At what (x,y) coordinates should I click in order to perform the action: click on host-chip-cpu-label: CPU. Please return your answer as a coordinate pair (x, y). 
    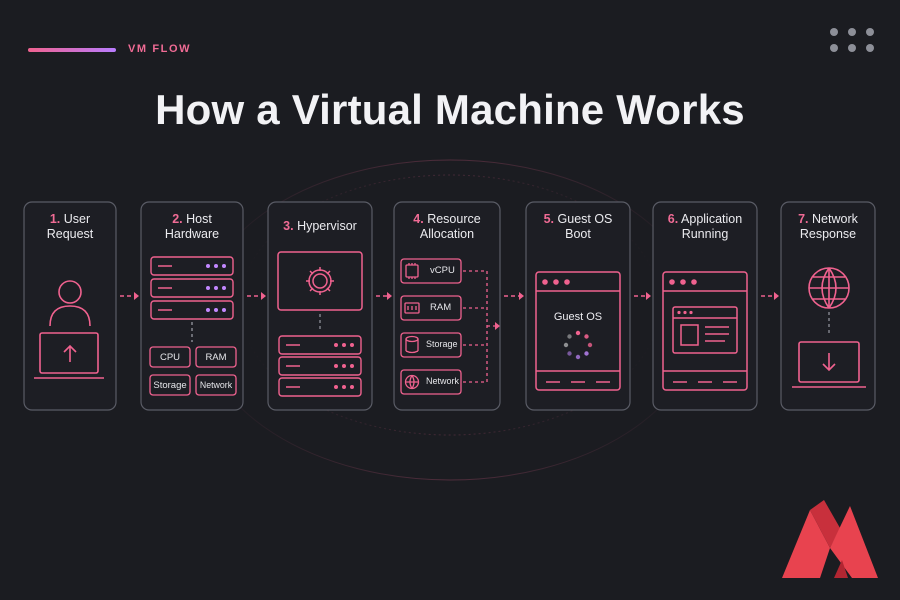
    Looking at the image, I should click on (170, 357).